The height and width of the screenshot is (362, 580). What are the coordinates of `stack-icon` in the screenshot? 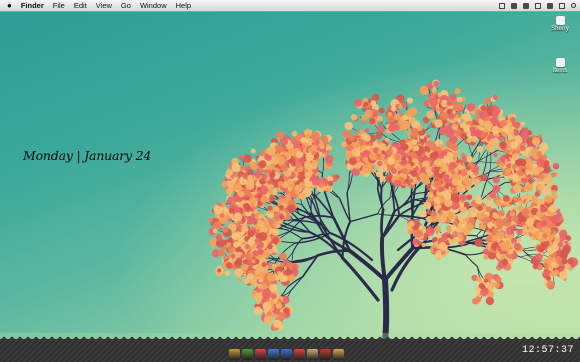 It's located at (560, 62).